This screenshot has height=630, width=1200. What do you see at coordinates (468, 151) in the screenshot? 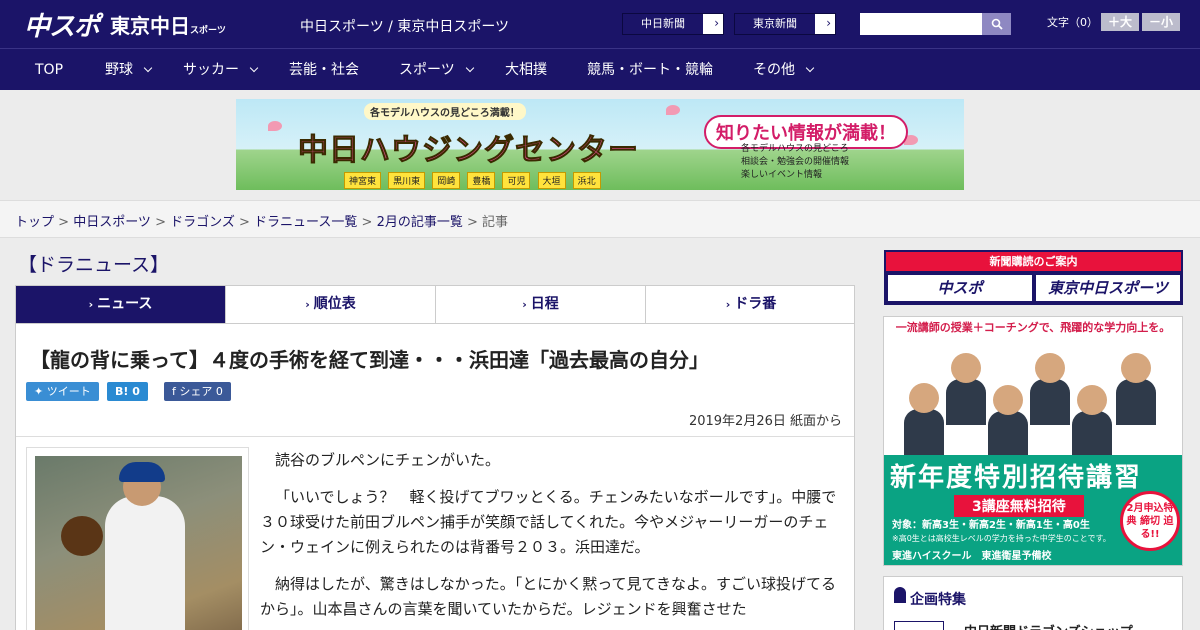
I see `banner-main-text: 中日ハウジングセンター` at bounding box center [468, 151].